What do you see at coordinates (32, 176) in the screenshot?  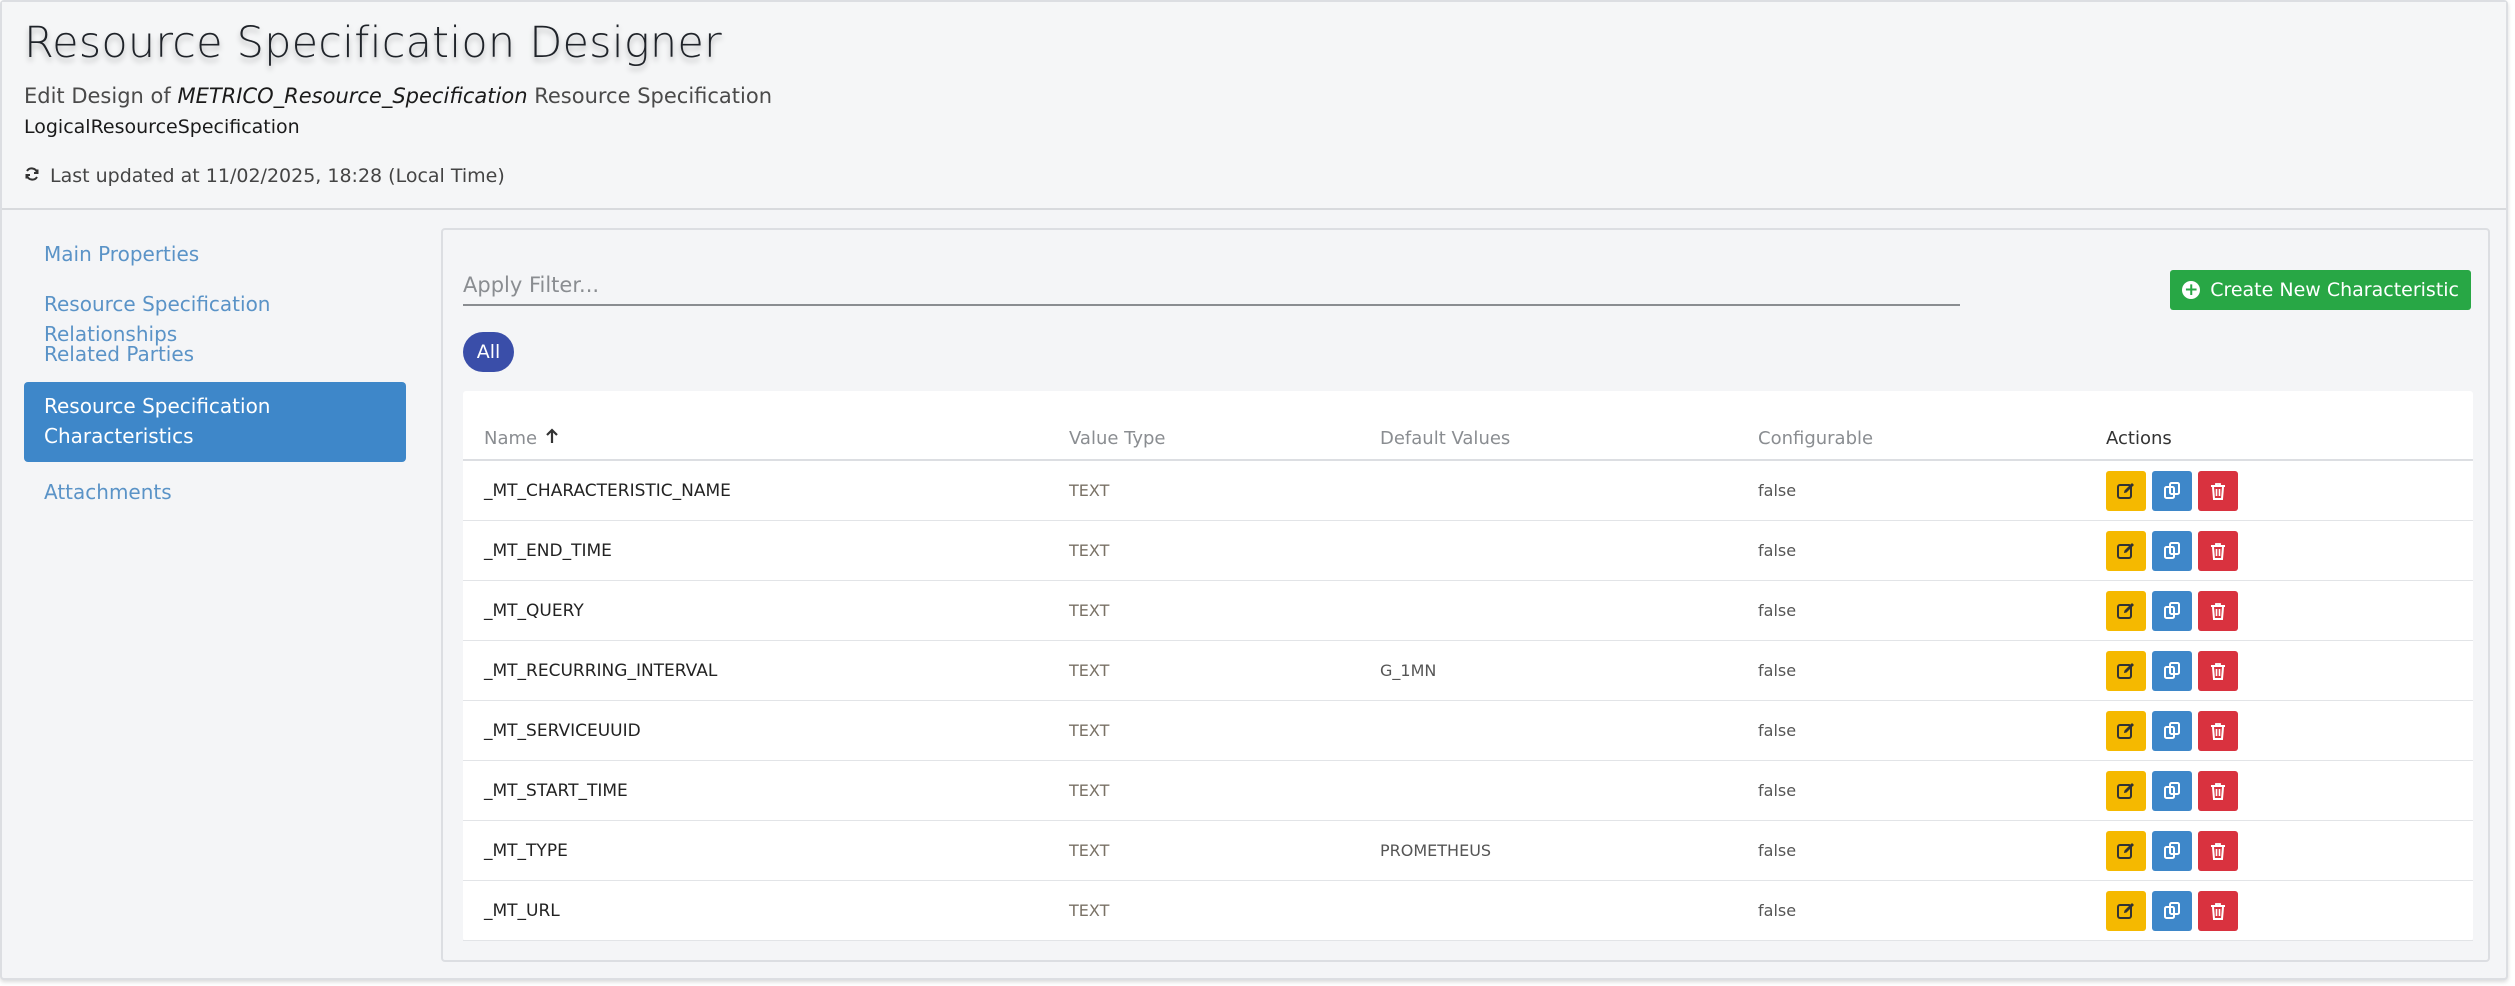 I see `refresh-icon` at bounding box center [32, 176].